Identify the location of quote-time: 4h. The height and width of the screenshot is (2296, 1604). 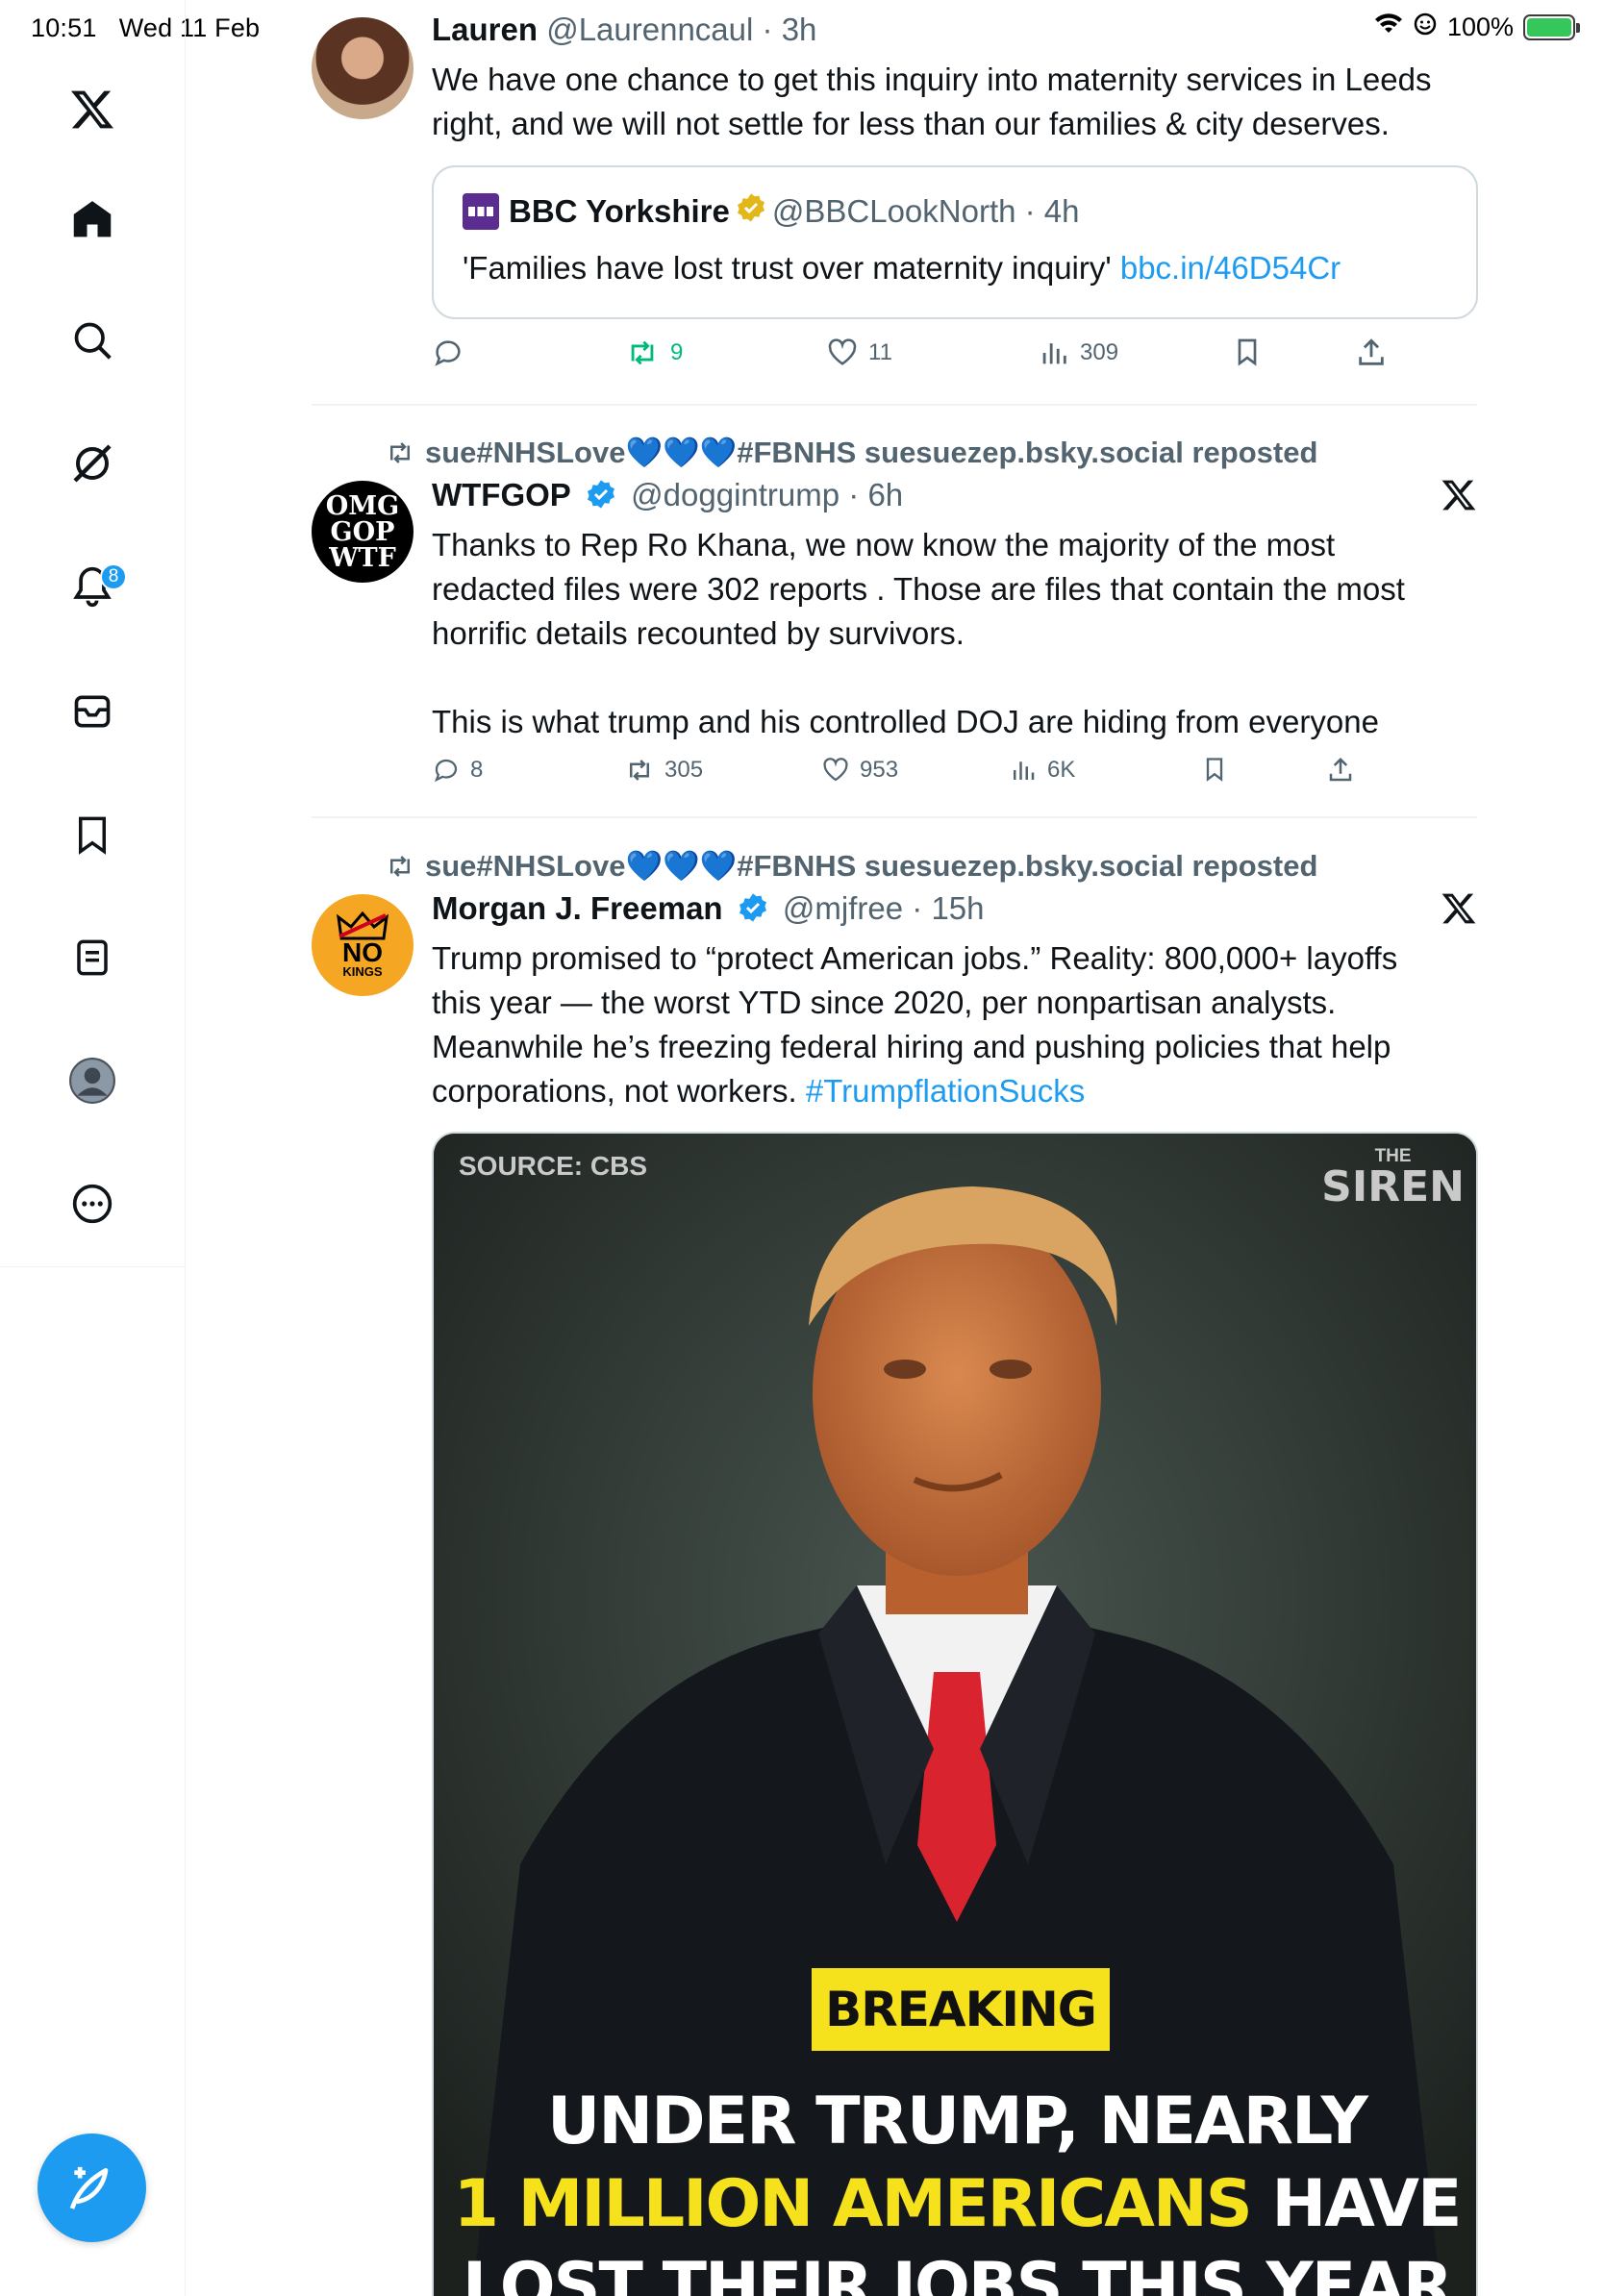
(1061, 211).